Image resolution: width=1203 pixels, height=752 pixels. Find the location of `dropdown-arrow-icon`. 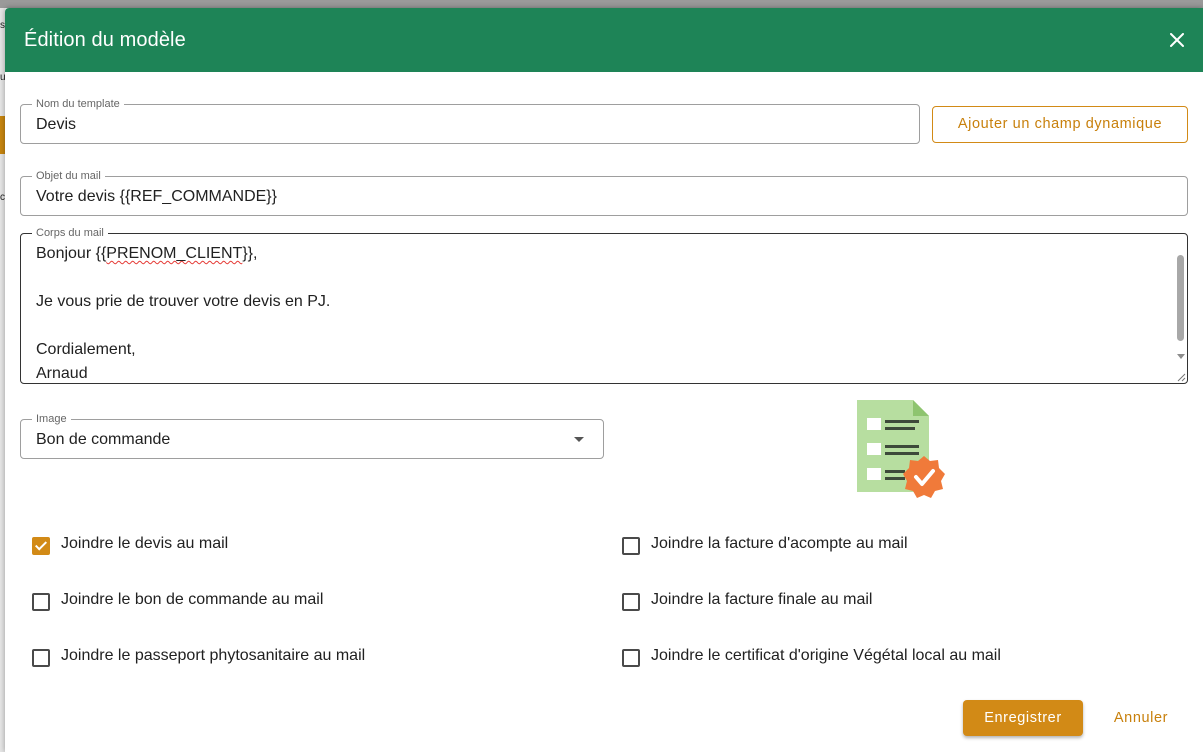

dropdown-arrow-icon is located at coordinates (579, 439).